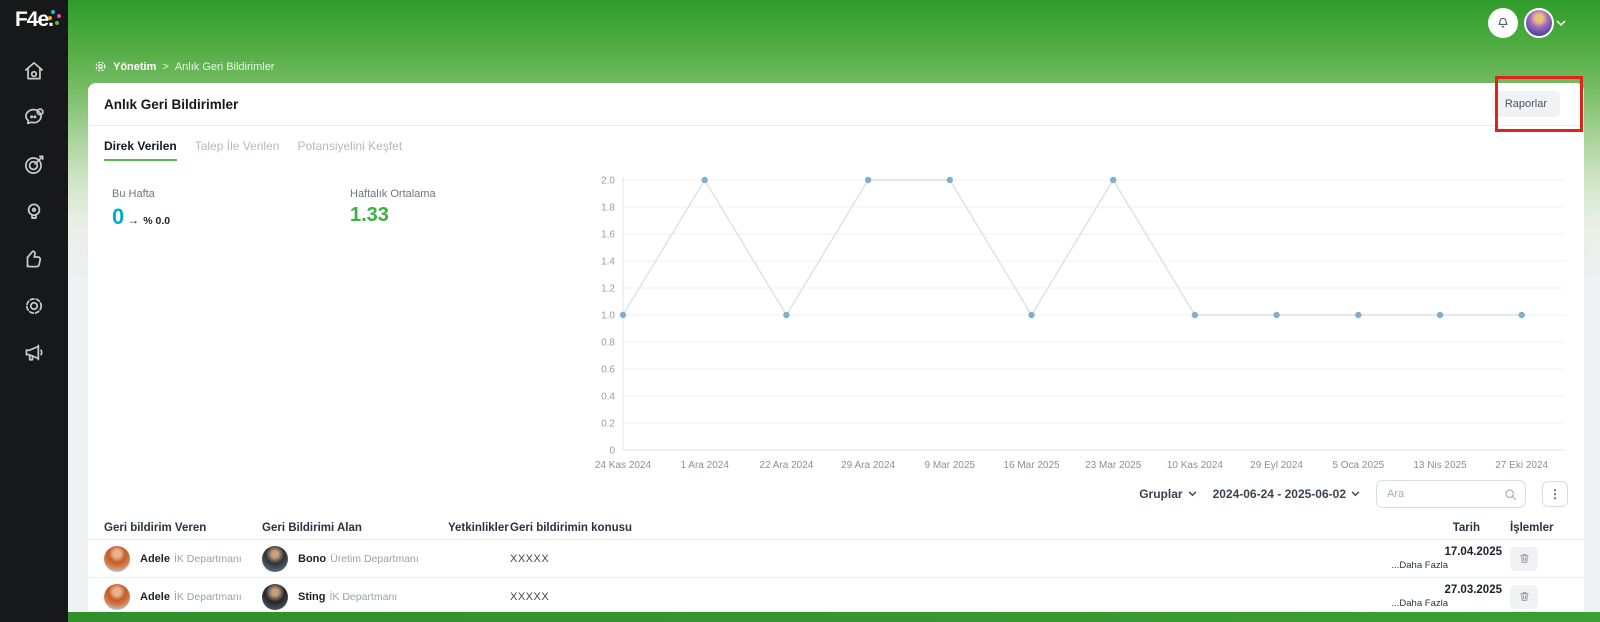  Describe the element at coordinates (1473, 552) in the screenshot. I see `date-value: 17.04.2025` at that location.